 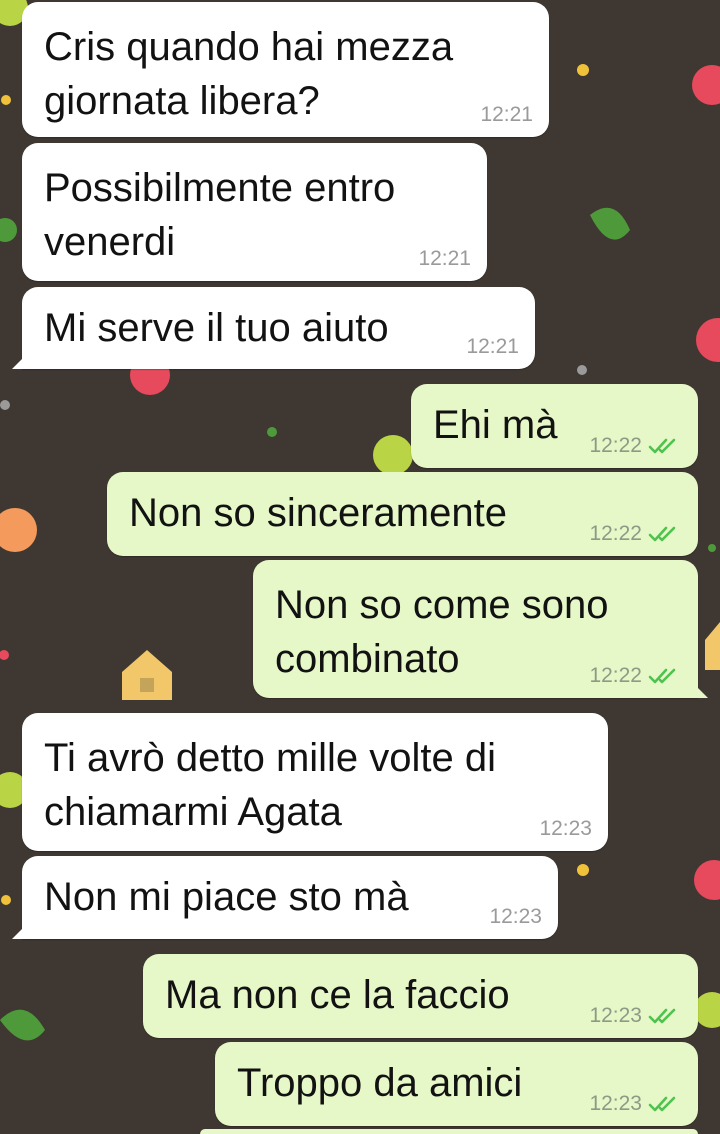 What do you see at coordinates (249, 74) in the screenshot?
I see `message-text: Cris quando hai mezza giornata libera?` at bounding box center [249, 74].